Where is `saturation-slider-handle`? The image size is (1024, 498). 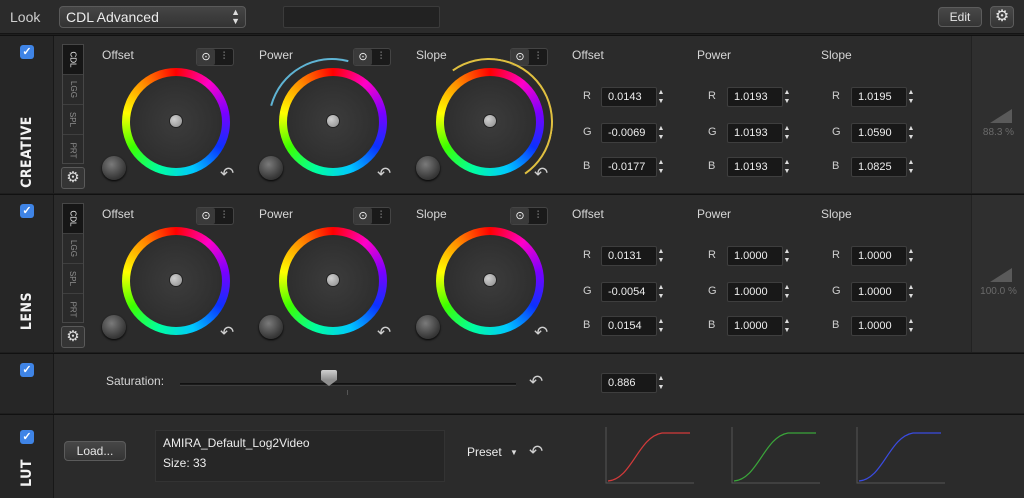 saturation-slider-handle is located at coordinates (328, 378).